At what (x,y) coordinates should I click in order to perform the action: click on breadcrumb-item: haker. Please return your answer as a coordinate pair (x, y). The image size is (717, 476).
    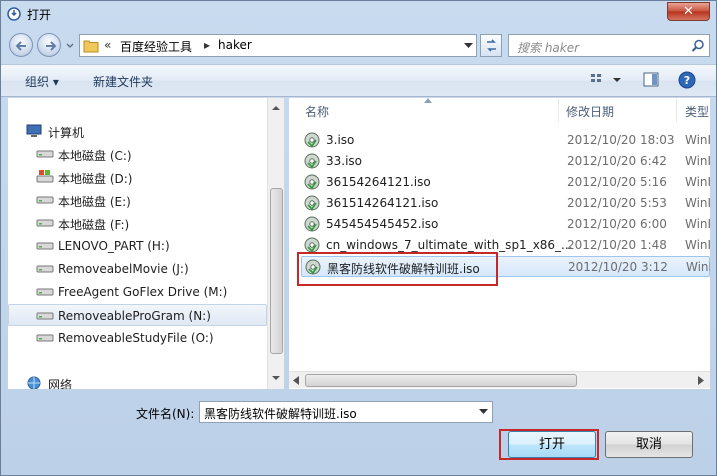
    Looking at the image, I should click on (235, 45).